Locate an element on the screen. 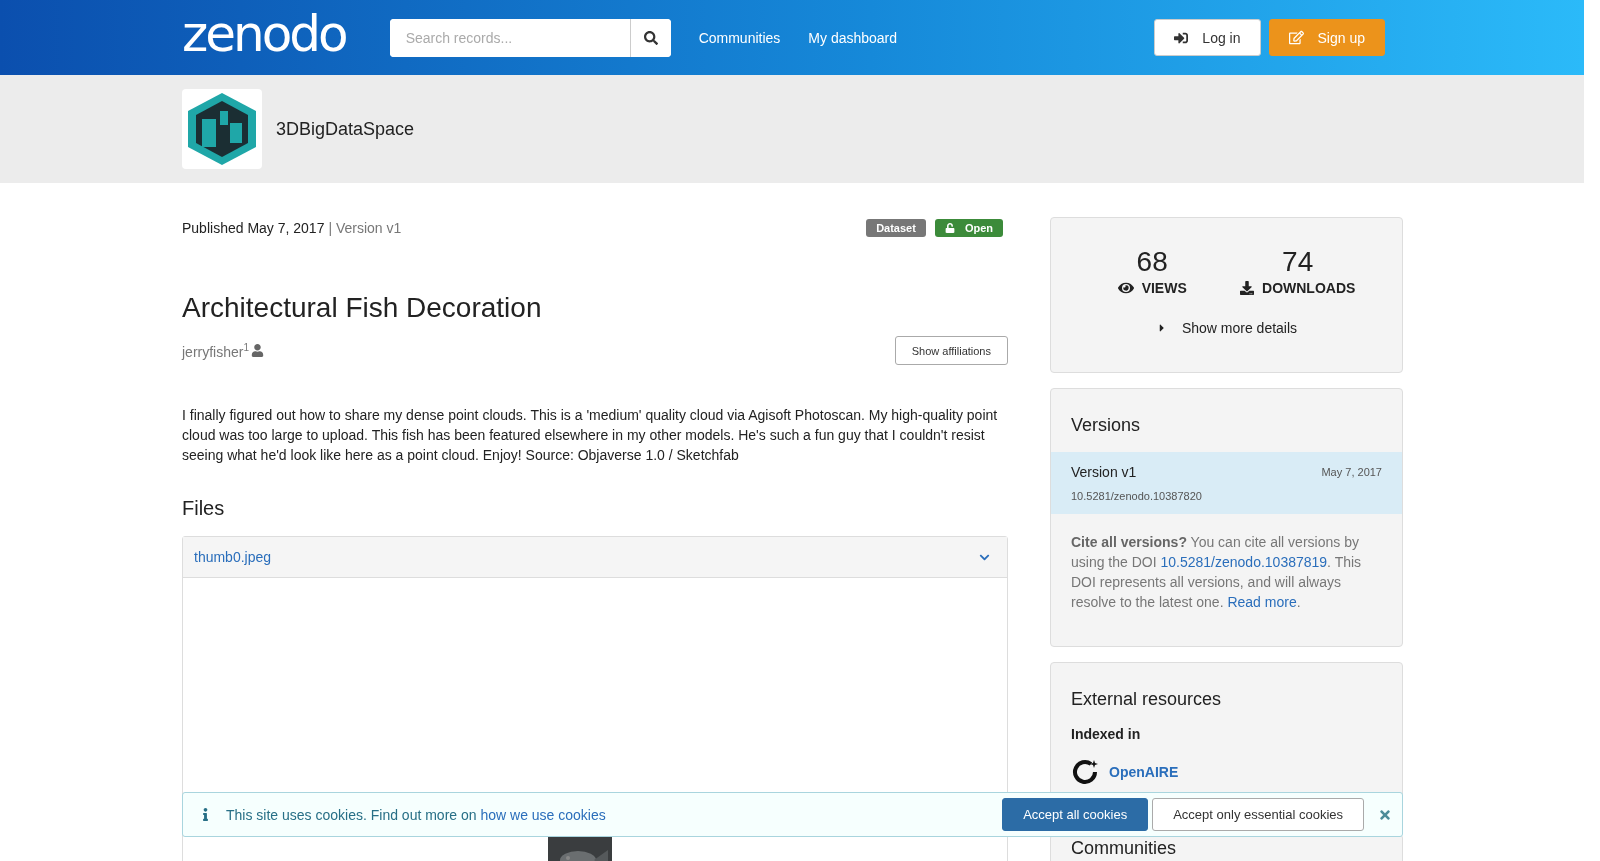  more-details-toggle: Show more details is located at coordinates (1226, 328).